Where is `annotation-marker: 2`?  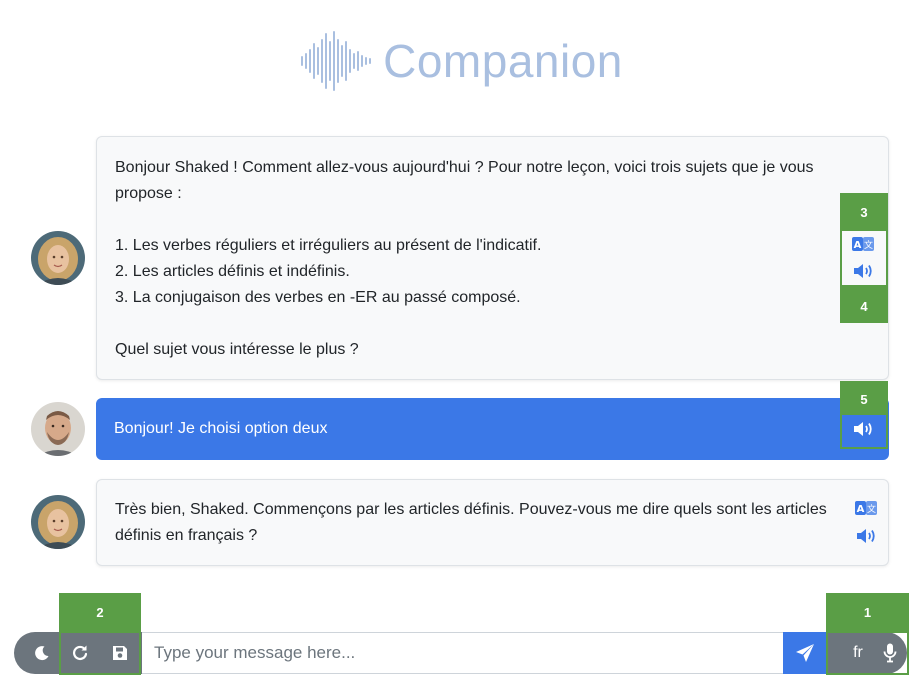 annotation-marker: 2 is located at coordinates (100, 613).